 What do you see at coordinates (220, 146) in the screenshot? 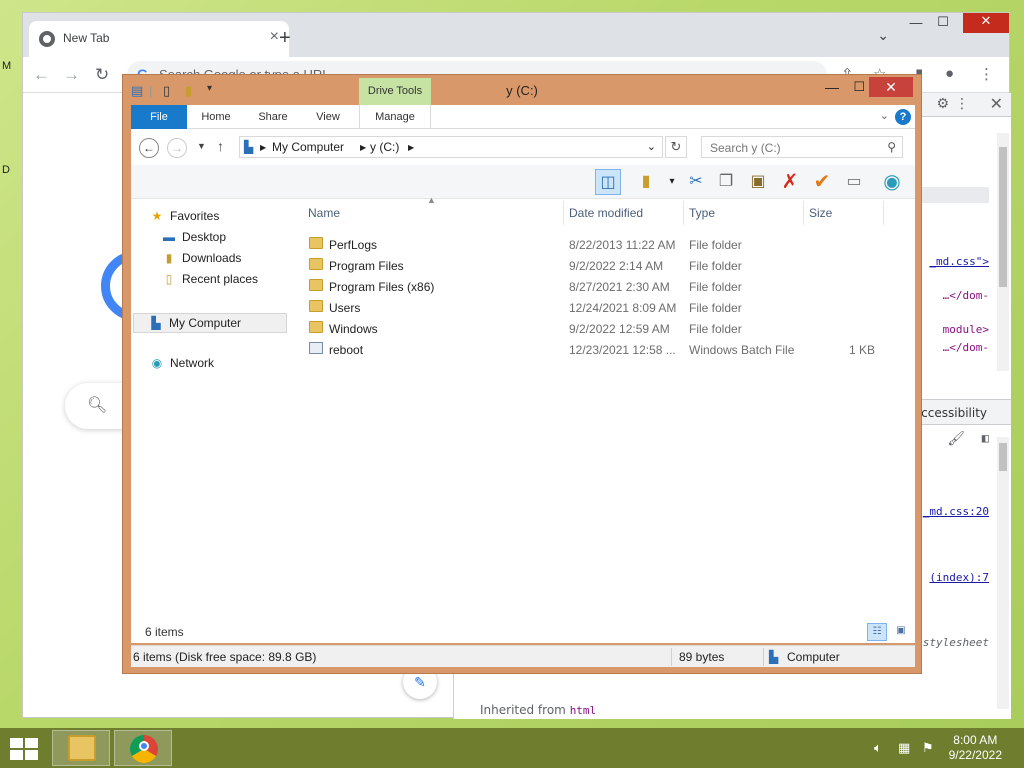
I see `up-arrow-icon: ↑` at bounding box center [220, 146].